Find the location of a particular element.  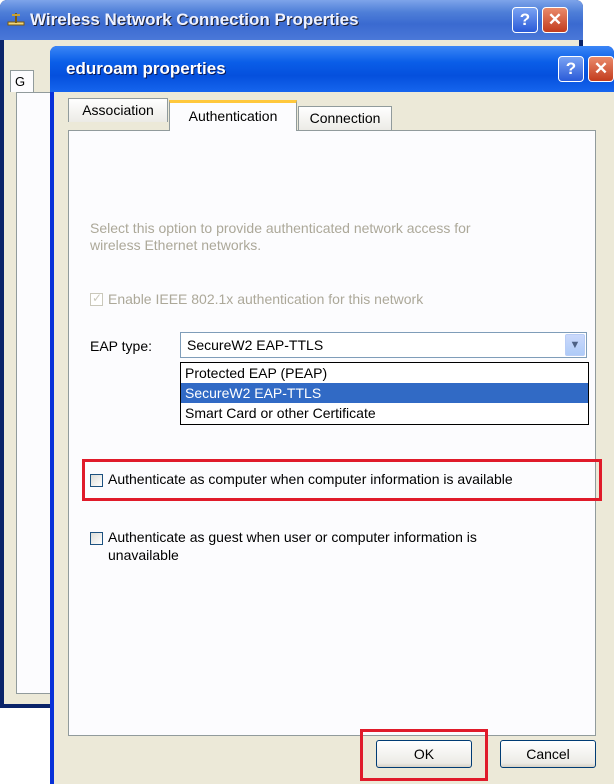

background-window-title: Wireless Network Connection Properties is located at coordinates (194, 19).